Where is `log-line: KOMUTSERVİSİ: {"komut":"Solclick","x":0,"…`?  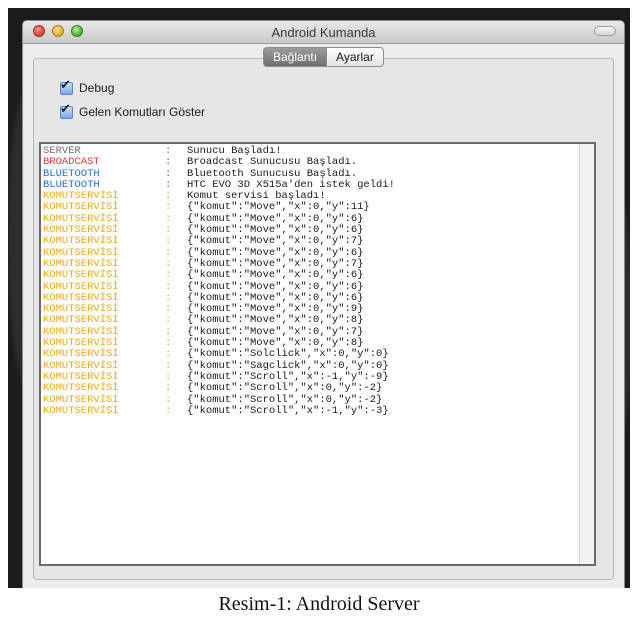
log-line: KOMUTSERVİSİ: {"komut":"Solclick","x":0,"… is located at coordinates (219, 354).